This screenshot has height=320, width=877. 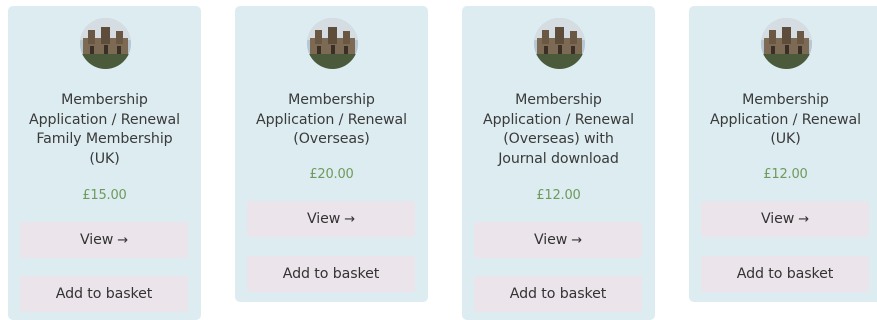 I want to click on product-title-line: (Overseas), so click(x=331, y=139).